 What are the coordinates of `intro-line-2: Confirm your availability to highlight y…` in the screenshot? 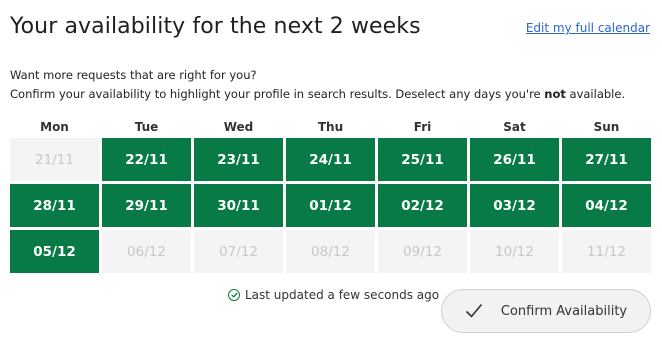 It's located at (317, 94).